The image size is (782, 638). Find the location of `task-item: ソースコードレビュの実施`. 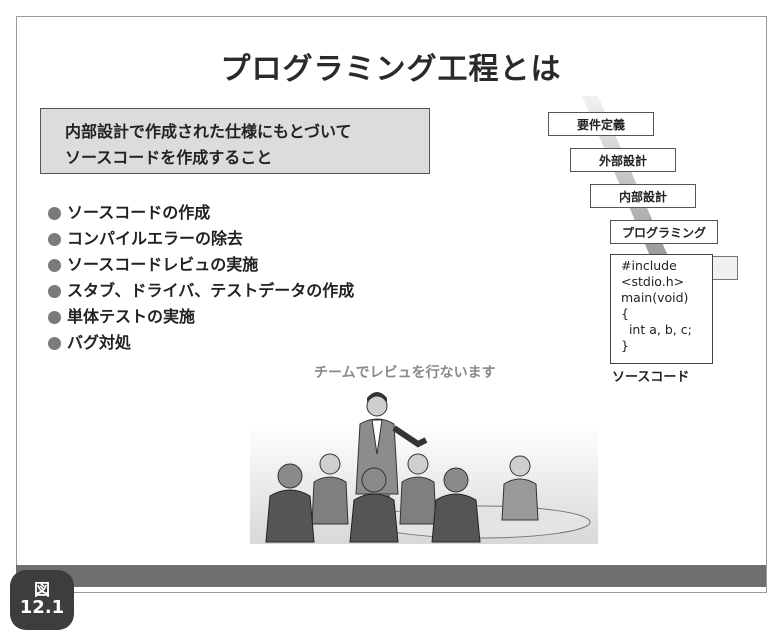

task-item: ソースコードレビュの実施 is located at coordinates (201, 265).